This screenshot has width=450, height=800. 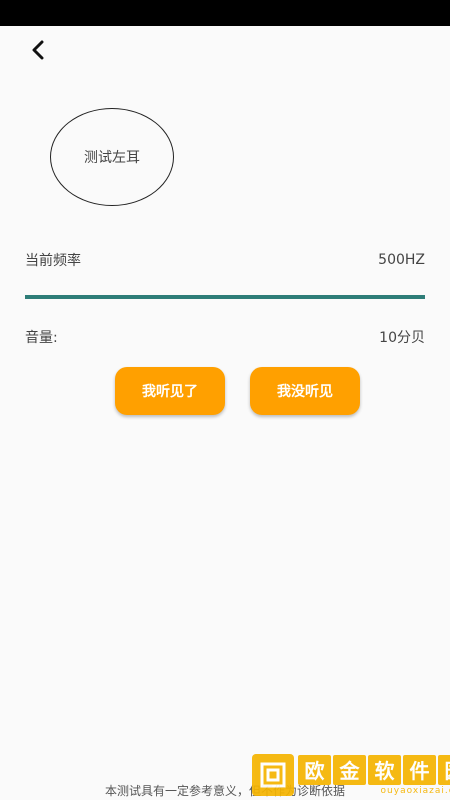 What do you see at coordinates (170, 391) in the screenshot?
I see `heard-button: 我听见了` at bounding box center [170, 391].